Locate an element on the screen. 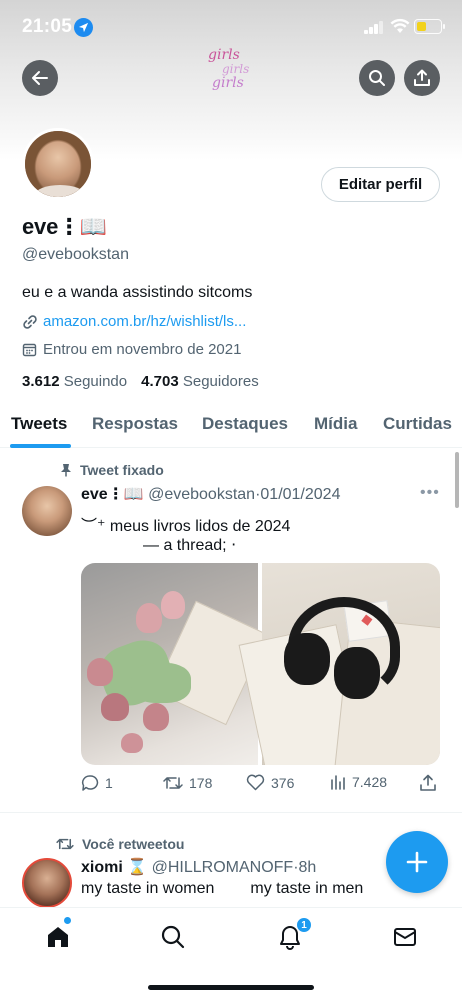  tab-tweets: Tweets is located at coordinates (39, 424).